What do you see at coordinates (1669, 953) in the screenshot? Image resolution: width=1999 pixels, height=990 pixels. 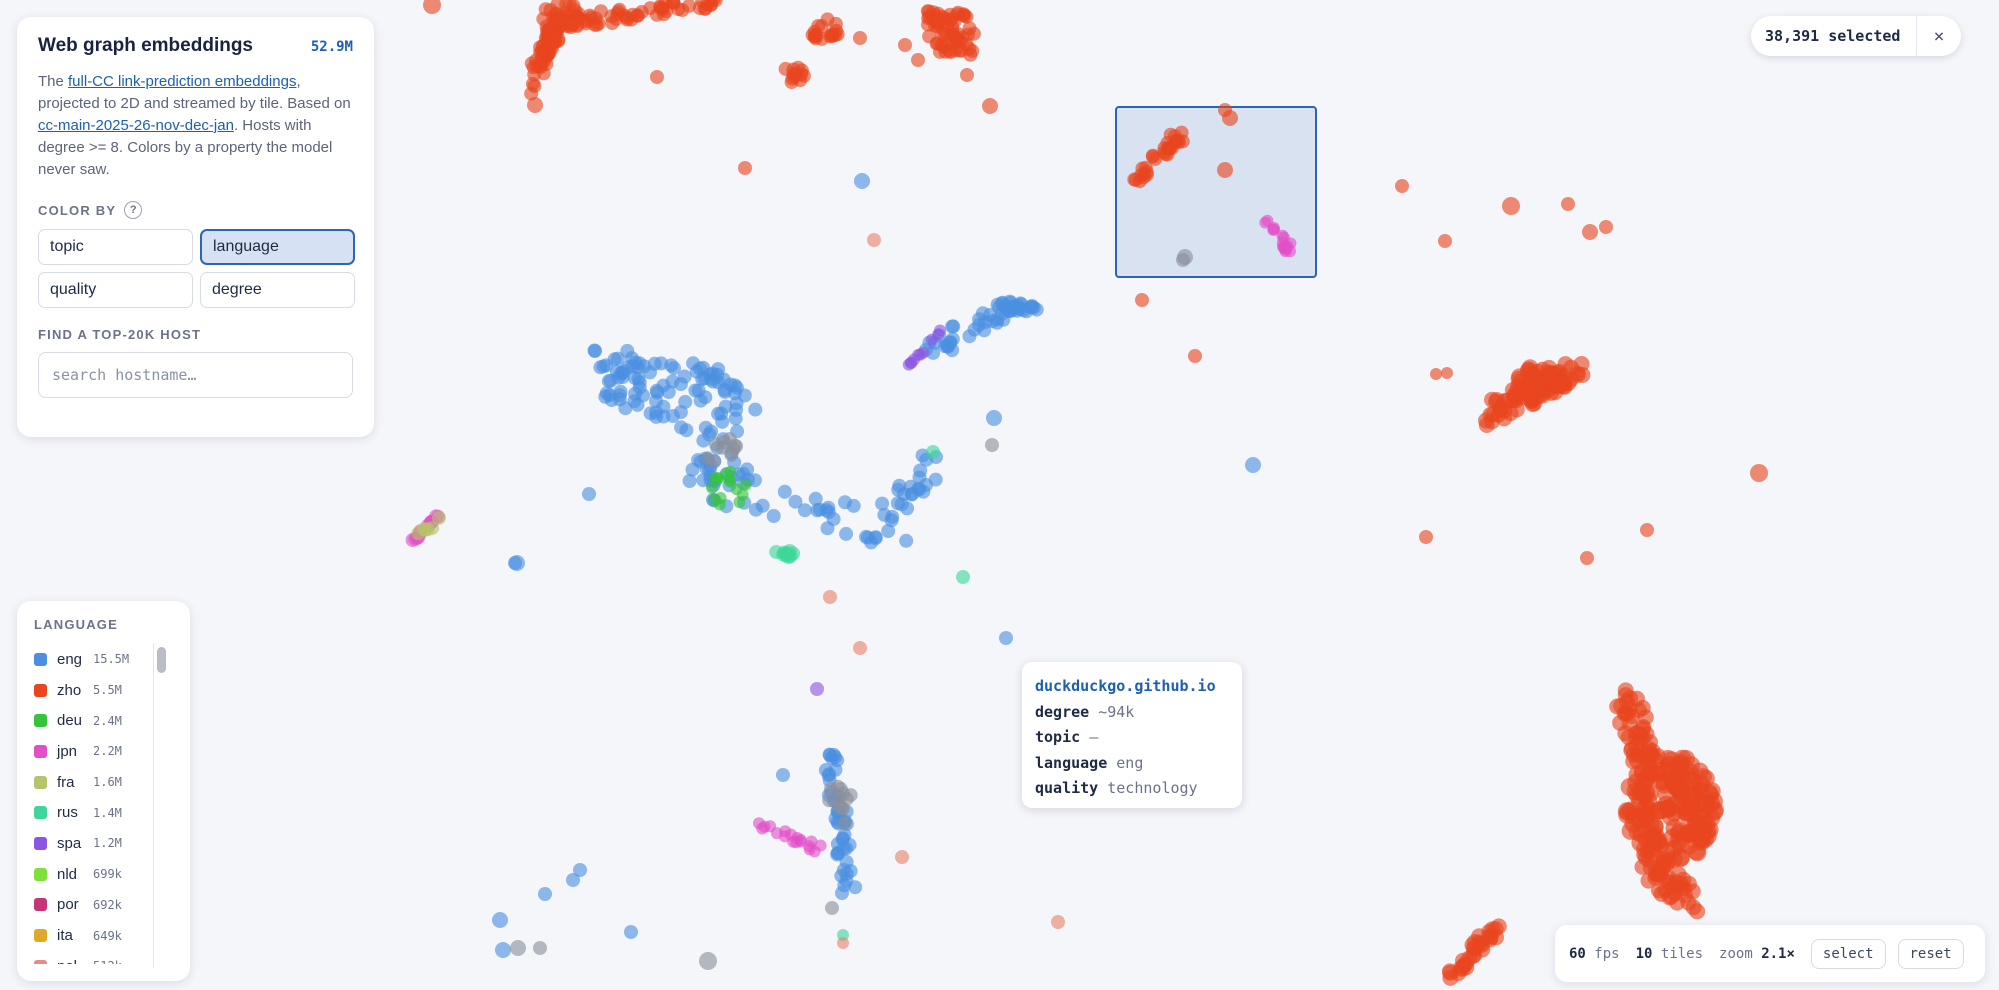 I see `tiles-readout: 10 tiles` at bounding box center [1669, 953].